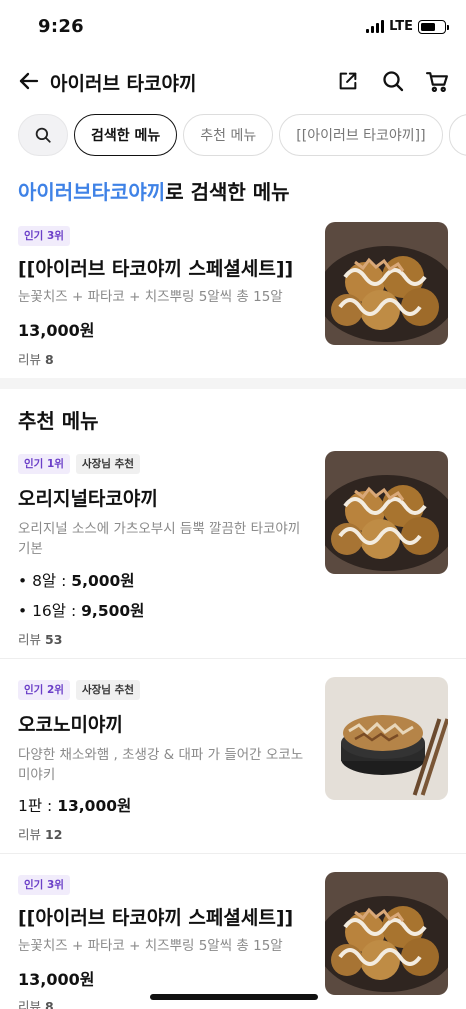  I want to click on option-price: 13,000원, so click(94, 806).